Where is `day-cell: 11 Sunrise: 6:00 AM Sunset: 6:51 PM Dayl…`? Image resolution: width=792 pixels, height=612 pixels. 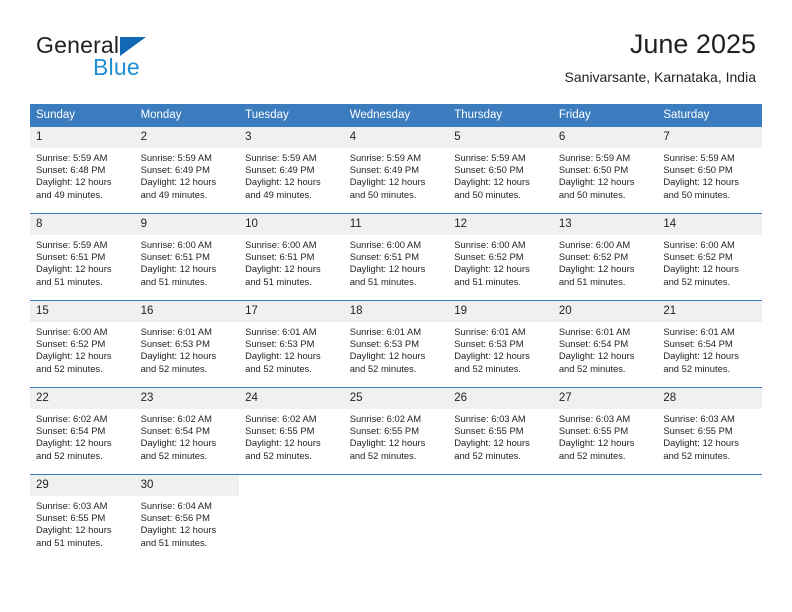 day-cell: 11 Sunrise: 6:00 AM Sunset: 6:51 PM Dayl… is located at coordinates (396, 257).